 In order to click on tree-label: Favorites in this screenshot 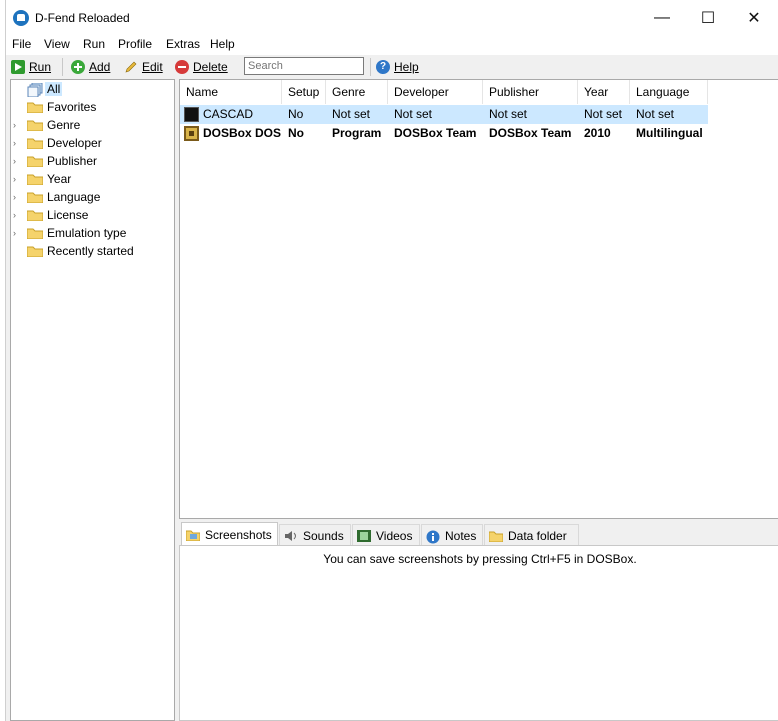, I will do `click(72, 107)`.